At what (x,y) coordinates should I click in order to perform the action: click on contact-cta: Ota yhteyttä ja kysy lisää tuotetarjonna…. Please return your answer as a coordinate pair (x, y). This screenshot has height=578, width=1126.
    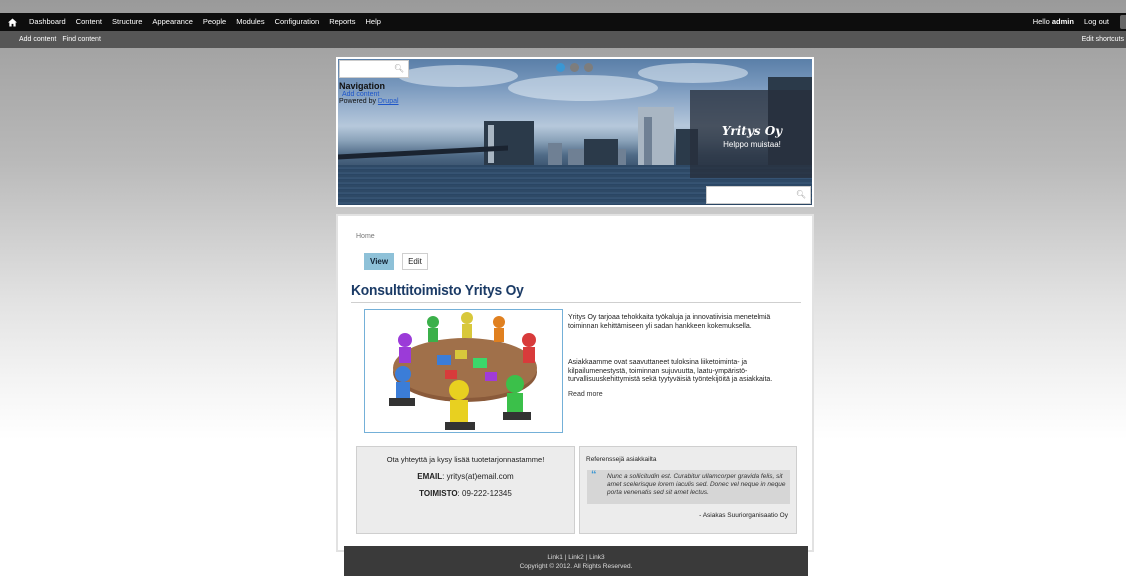
    Looking at the image, I should click on (465, 459).